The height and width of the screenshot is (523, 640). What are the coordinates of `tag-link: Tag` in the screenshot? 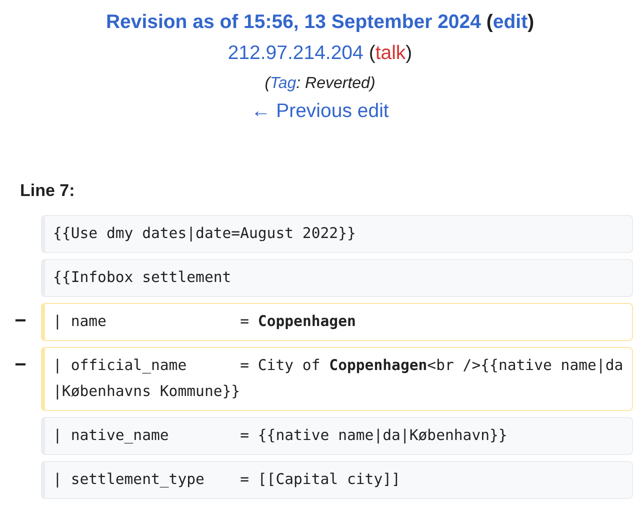 It's located at (283, 83).